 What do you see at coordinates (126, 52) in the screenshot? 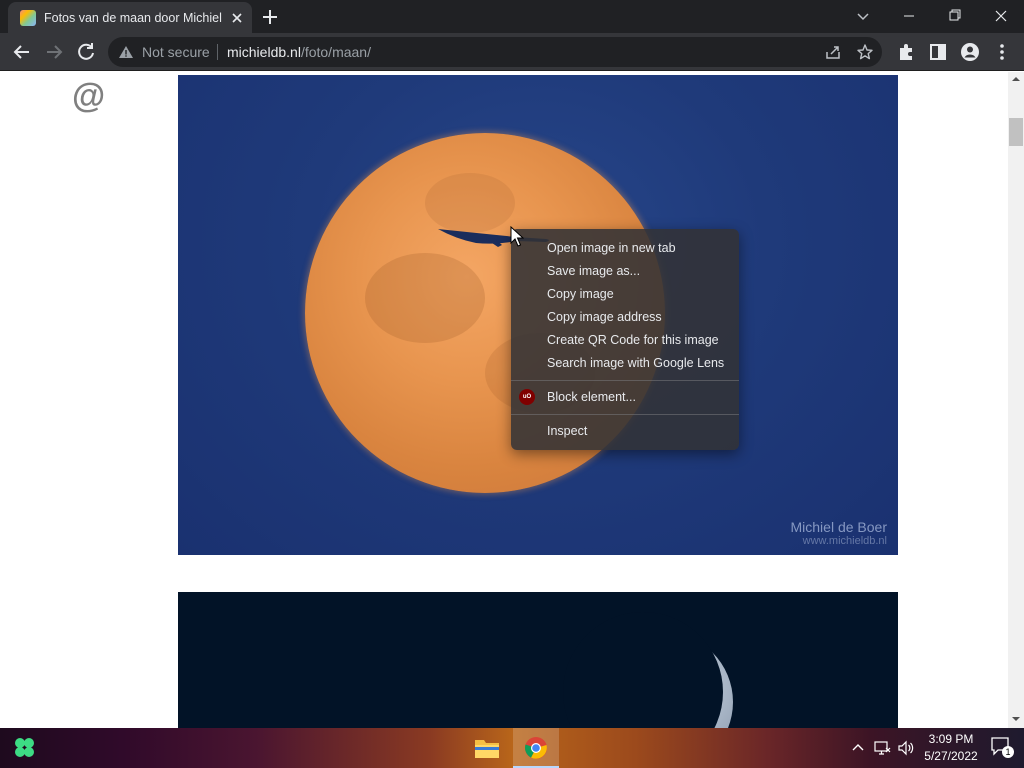
I see `warning-triangle-icon` at bounding box center [126, 52].